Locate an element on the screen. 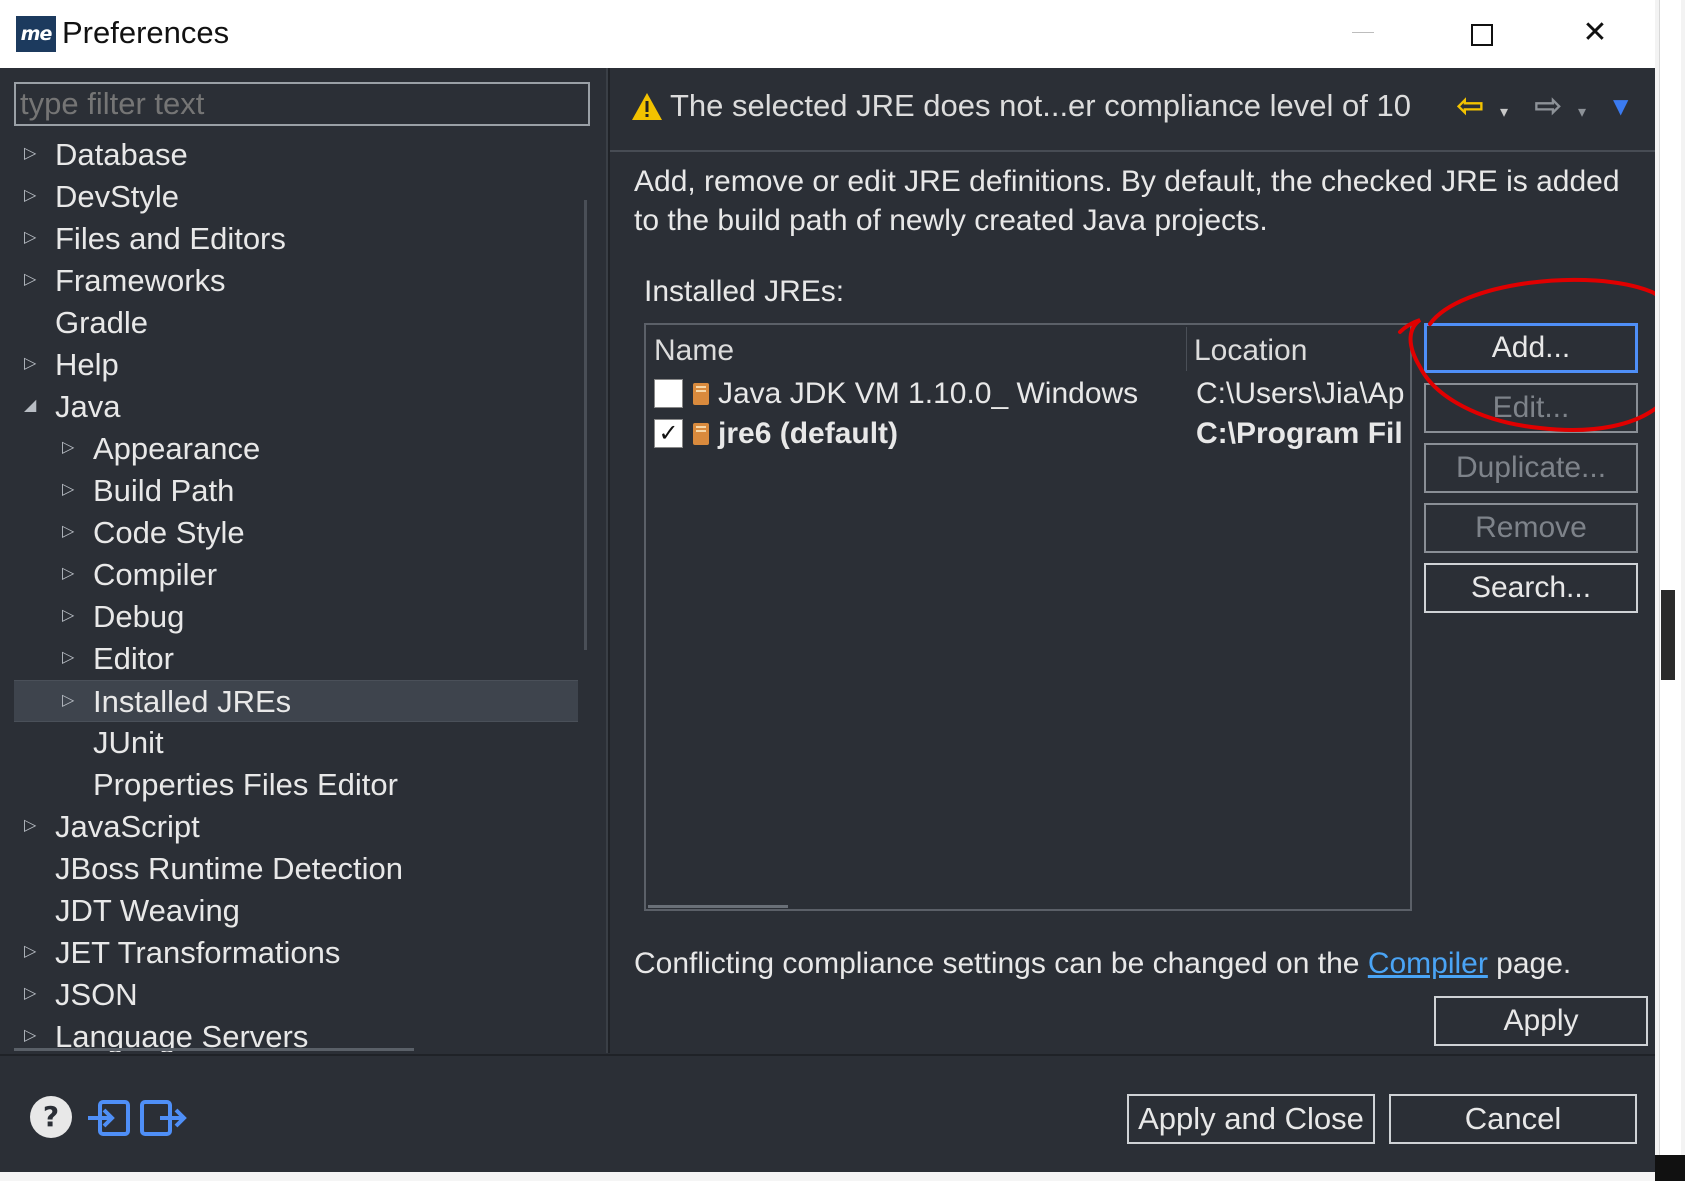  warning-icon is located at coordinates (647, 106).